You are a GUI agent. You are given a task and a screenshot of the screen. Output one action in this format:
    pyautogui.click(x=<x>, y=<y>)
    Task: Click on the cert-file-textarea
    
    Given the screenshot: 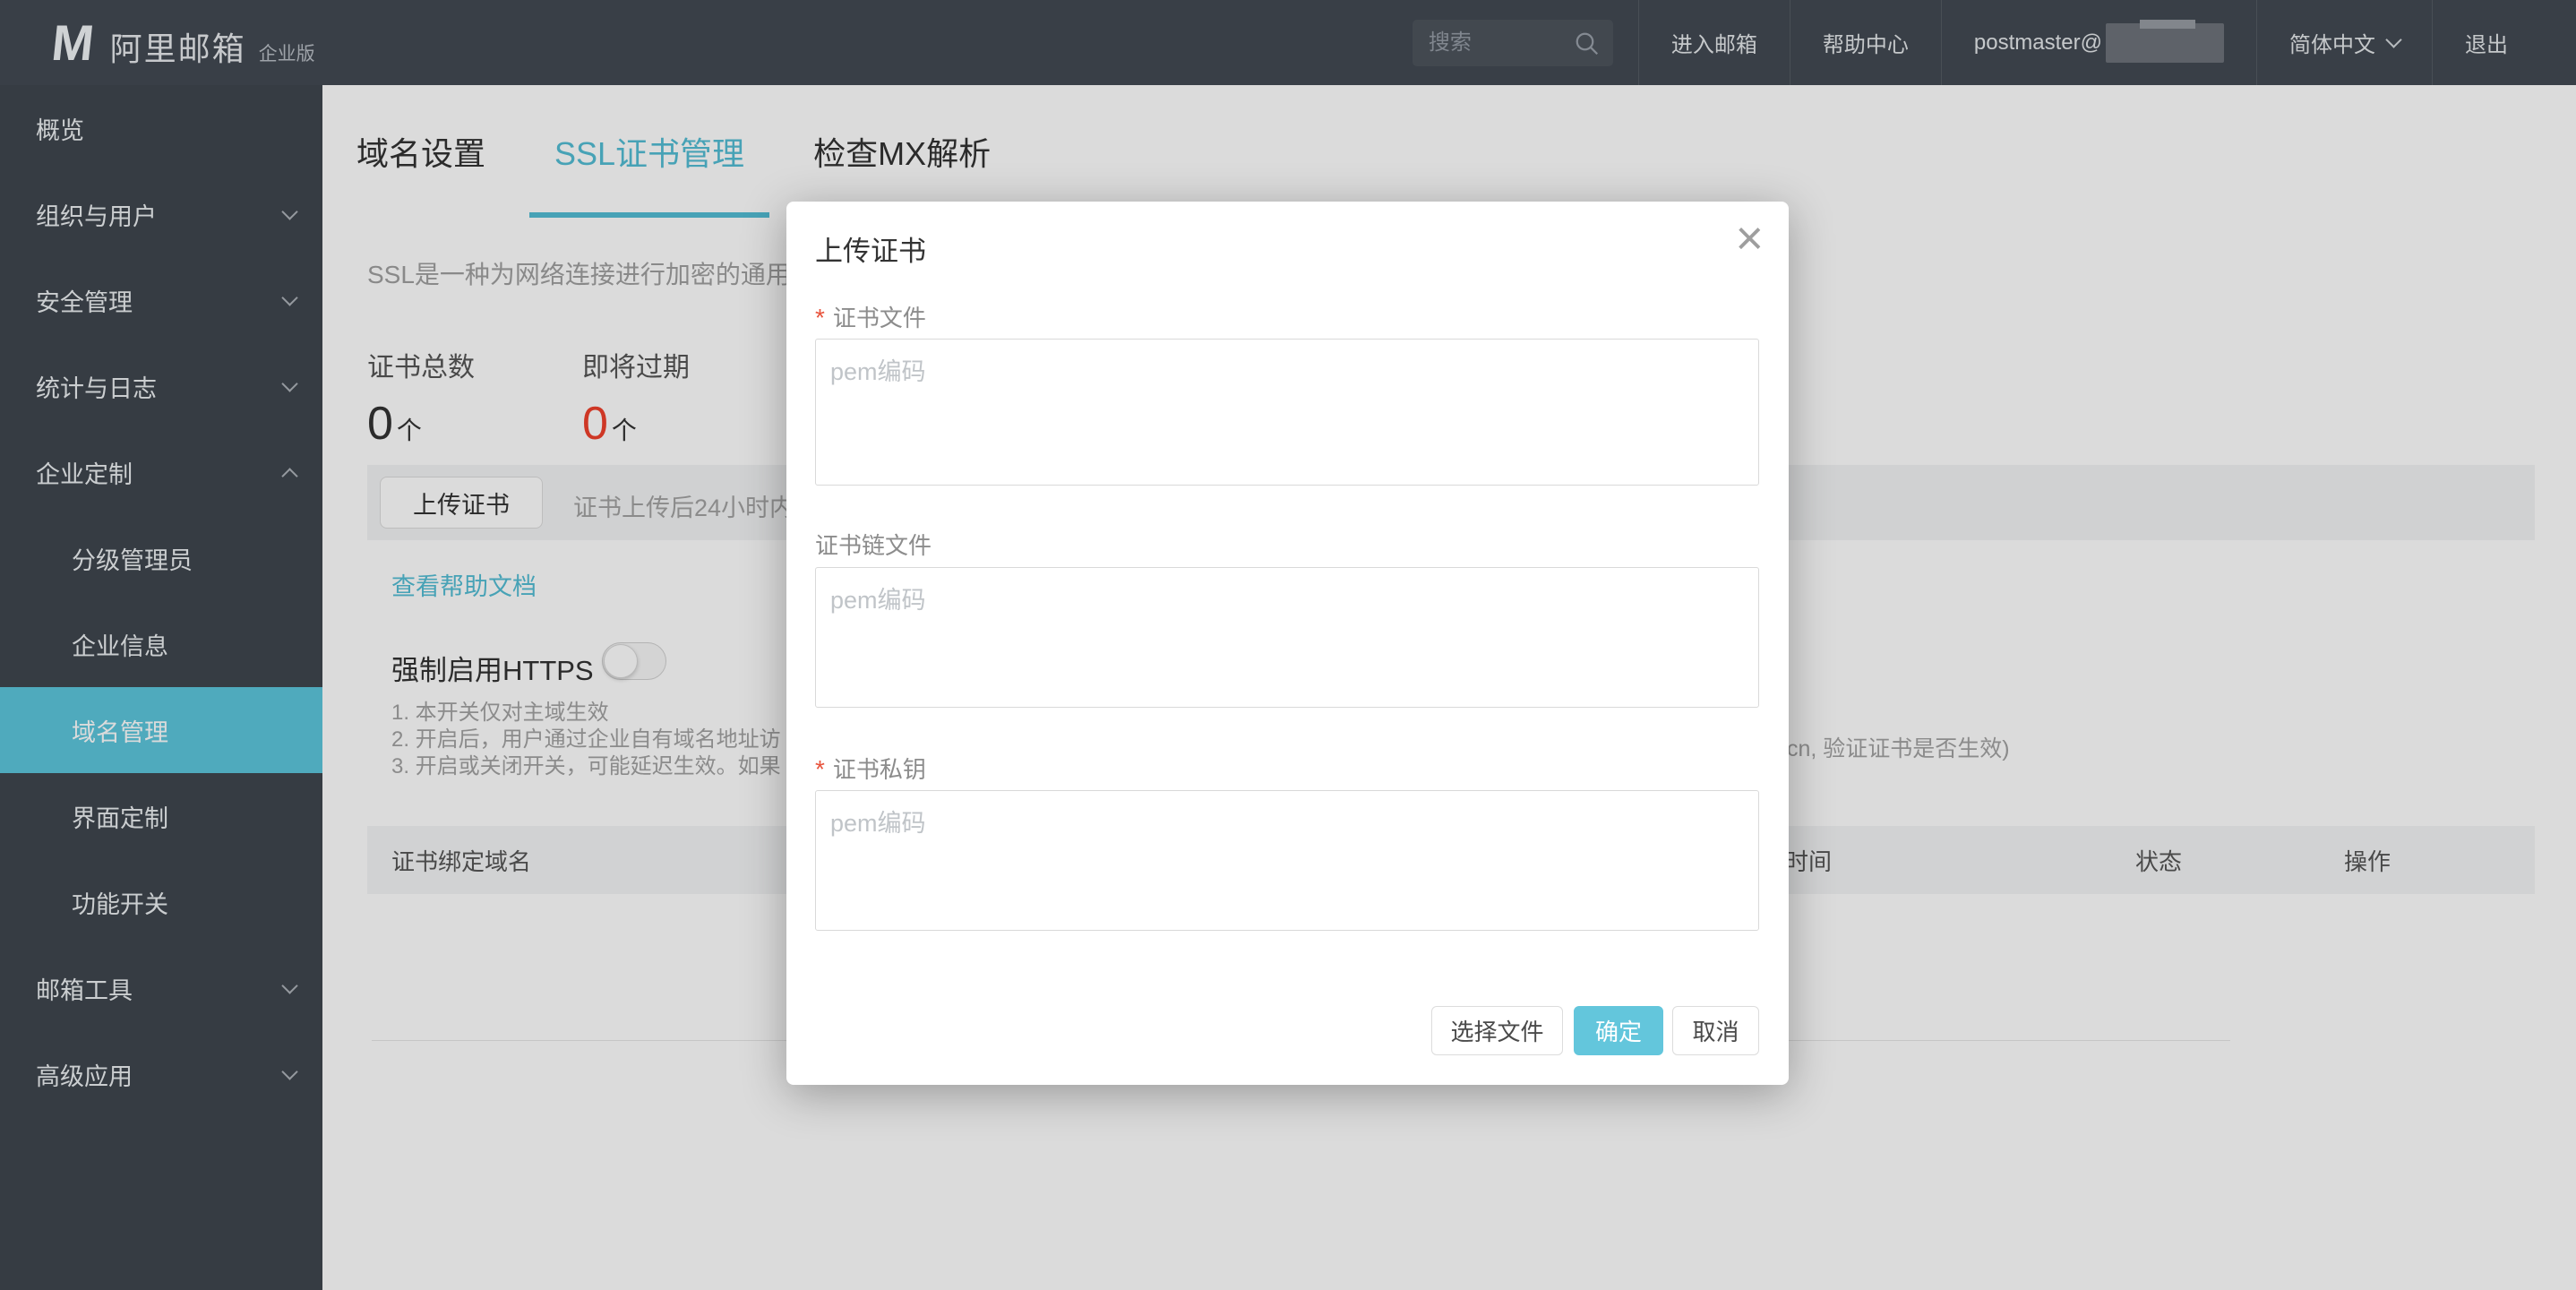 What is the action you would take?
    pyautogui.click(x=1287, y=412)
    